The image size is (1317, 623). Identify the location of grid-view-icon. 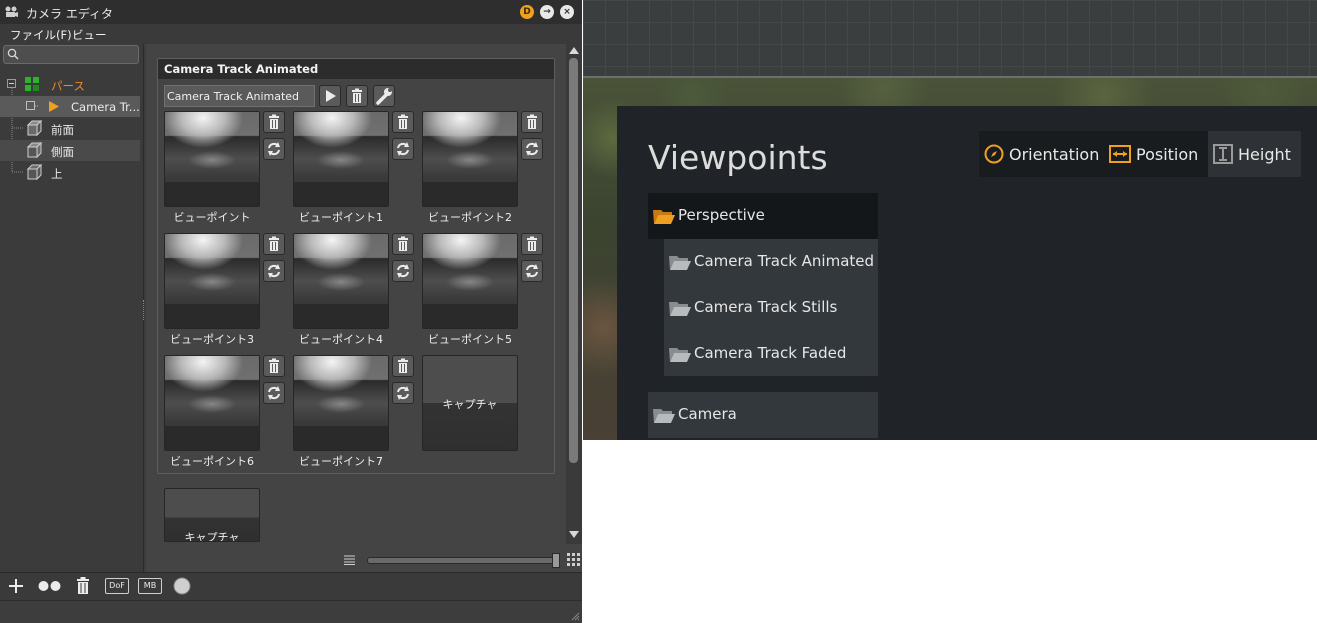
(573, 559).